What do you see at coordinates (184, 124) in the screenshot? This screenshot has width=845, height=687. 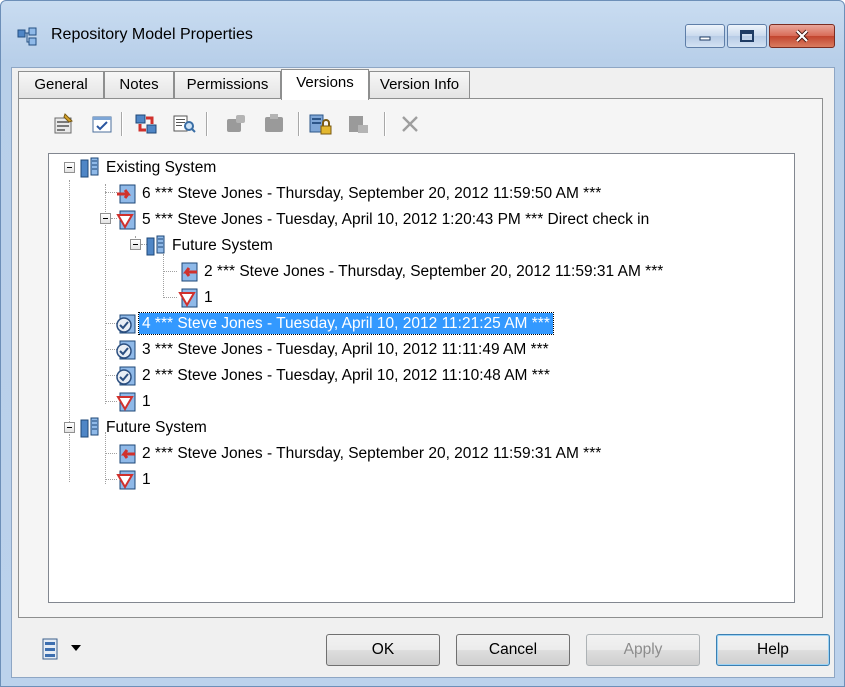 I see `report-icon` at bounding box center [184, 124].